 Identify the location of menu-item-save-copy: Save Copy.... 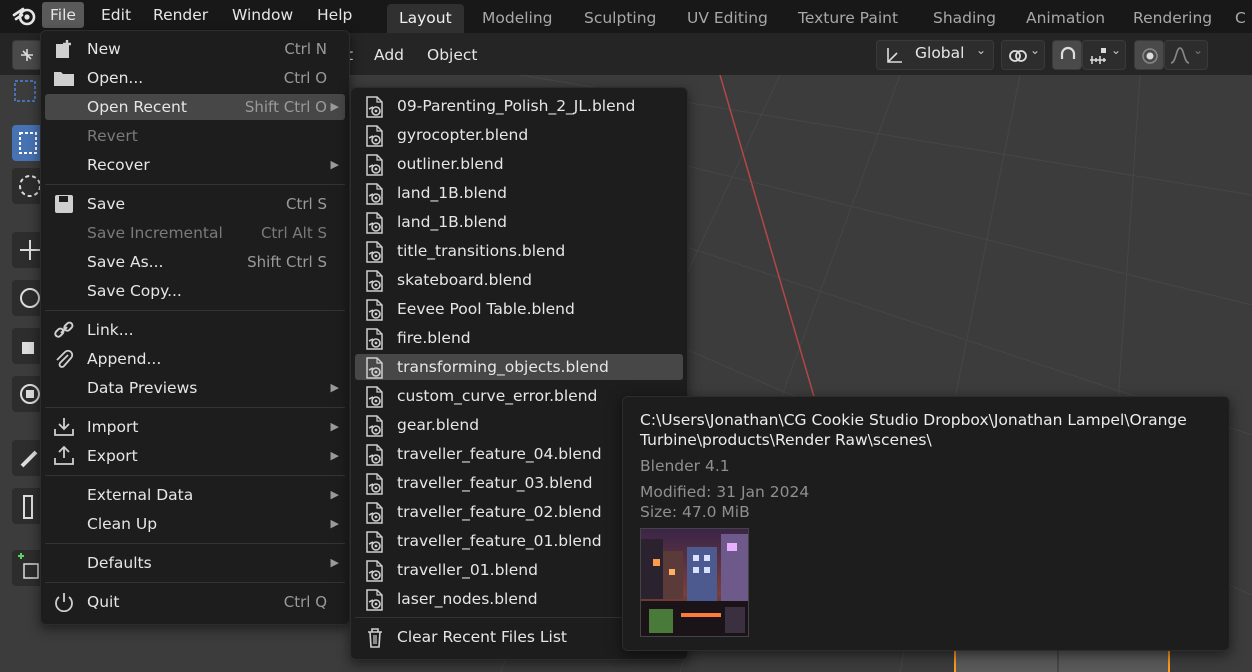
(195, 291).